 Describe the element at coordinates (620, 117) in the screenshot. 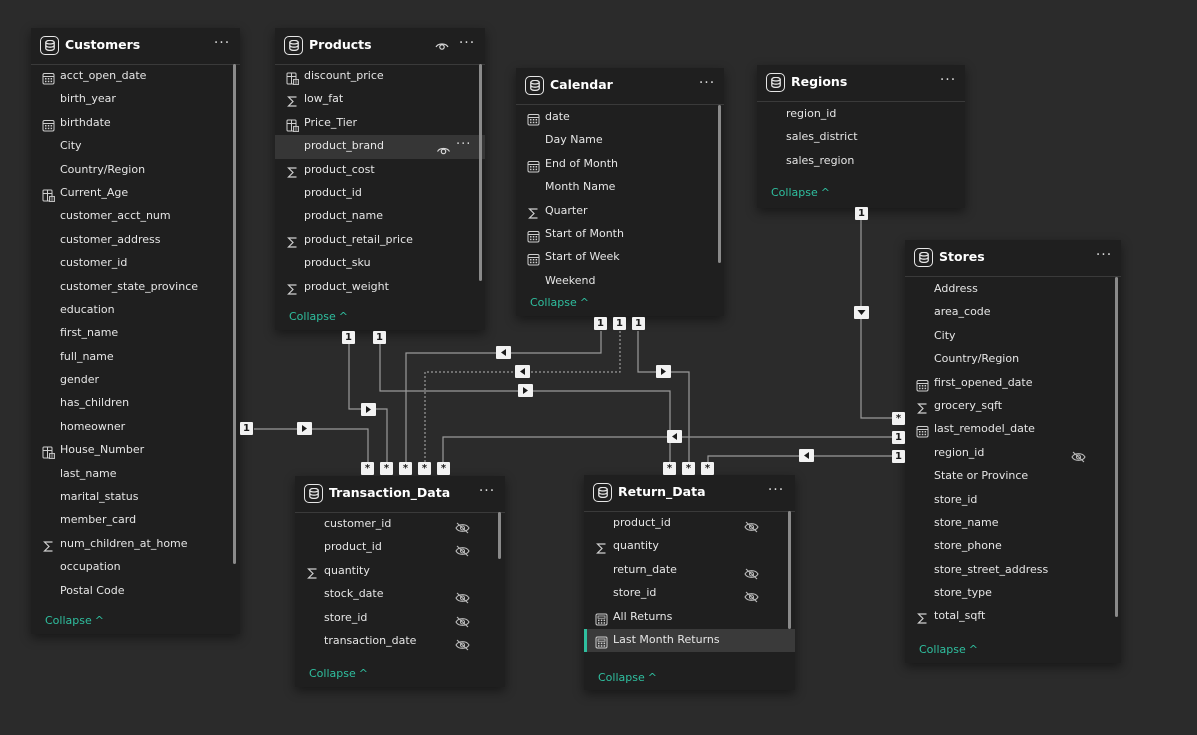

I see `field-row: date` at that location.